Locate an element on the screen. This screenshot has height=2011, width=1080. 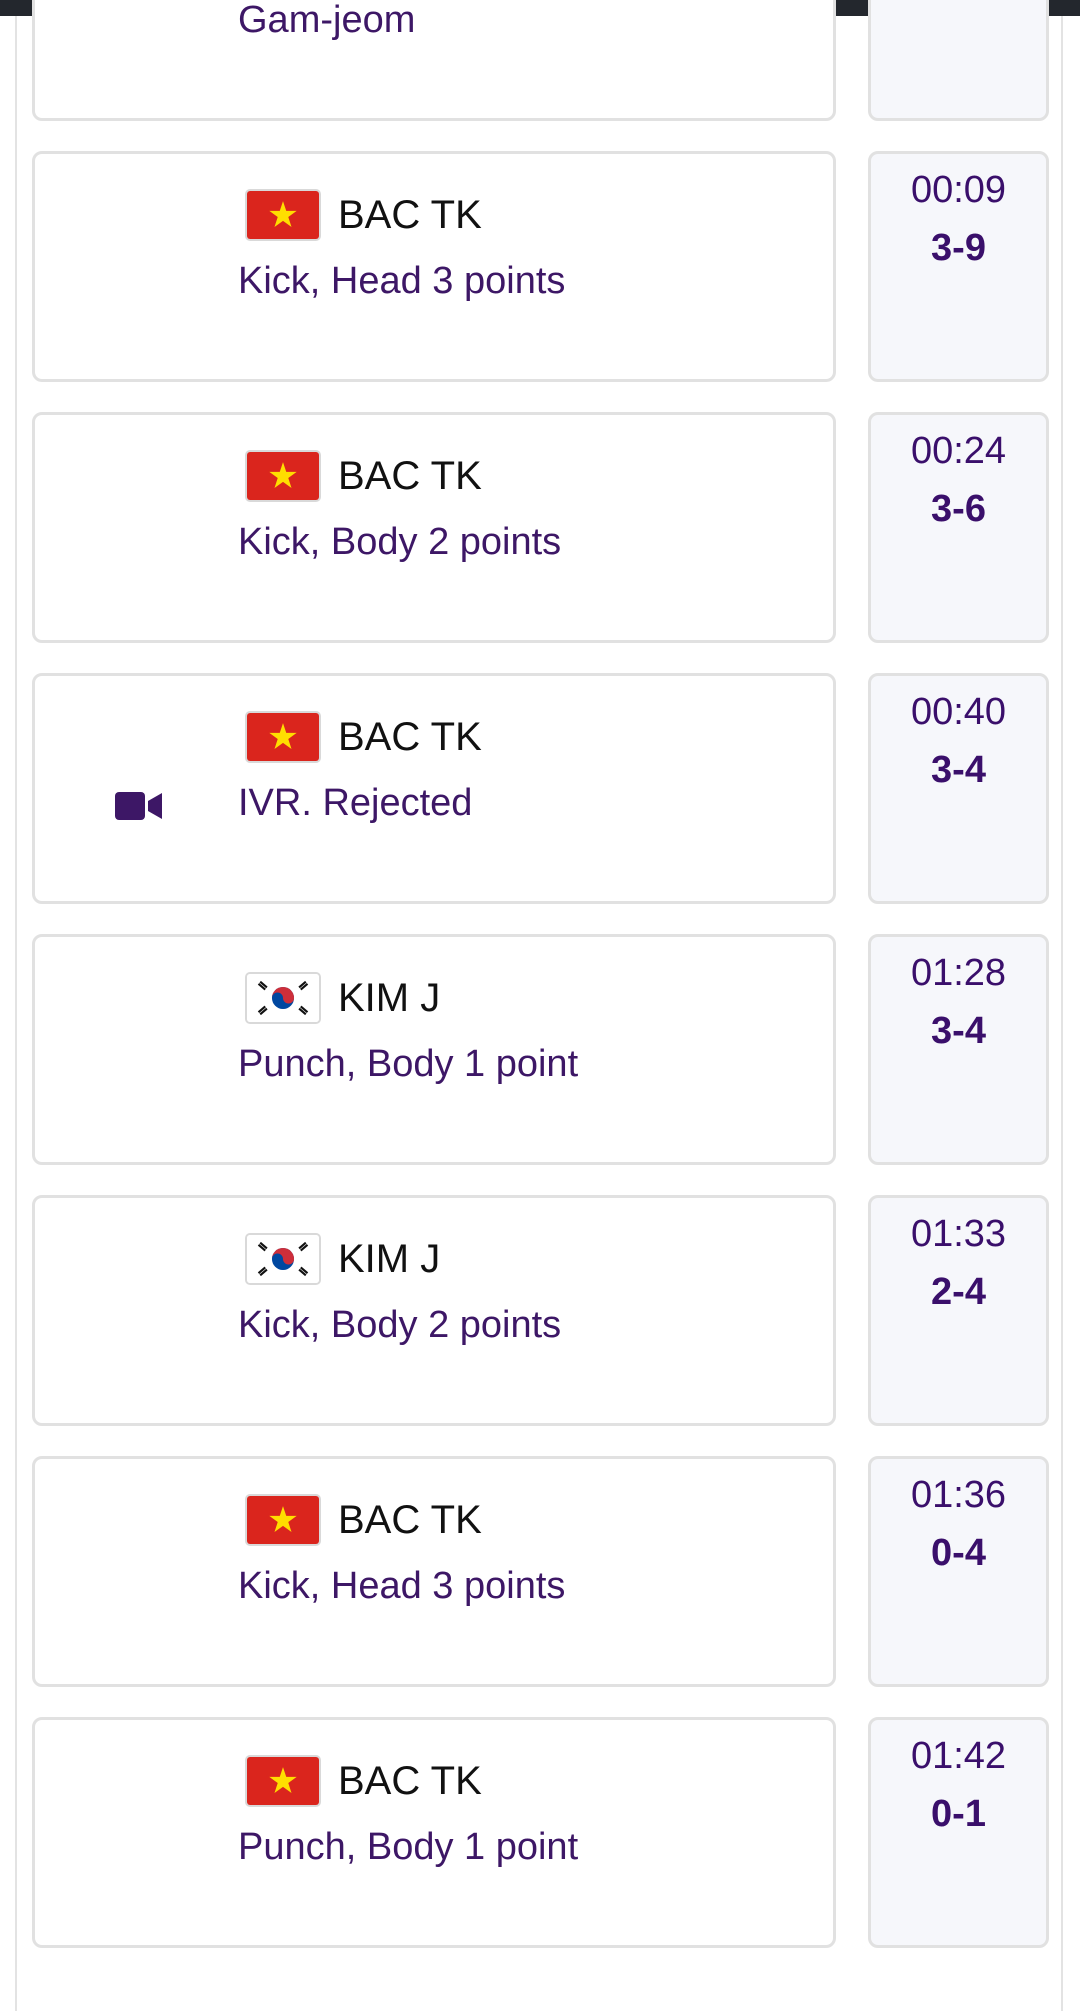
event-card: BAC TK IVR. Rejected is located at coordinates (434, 788).